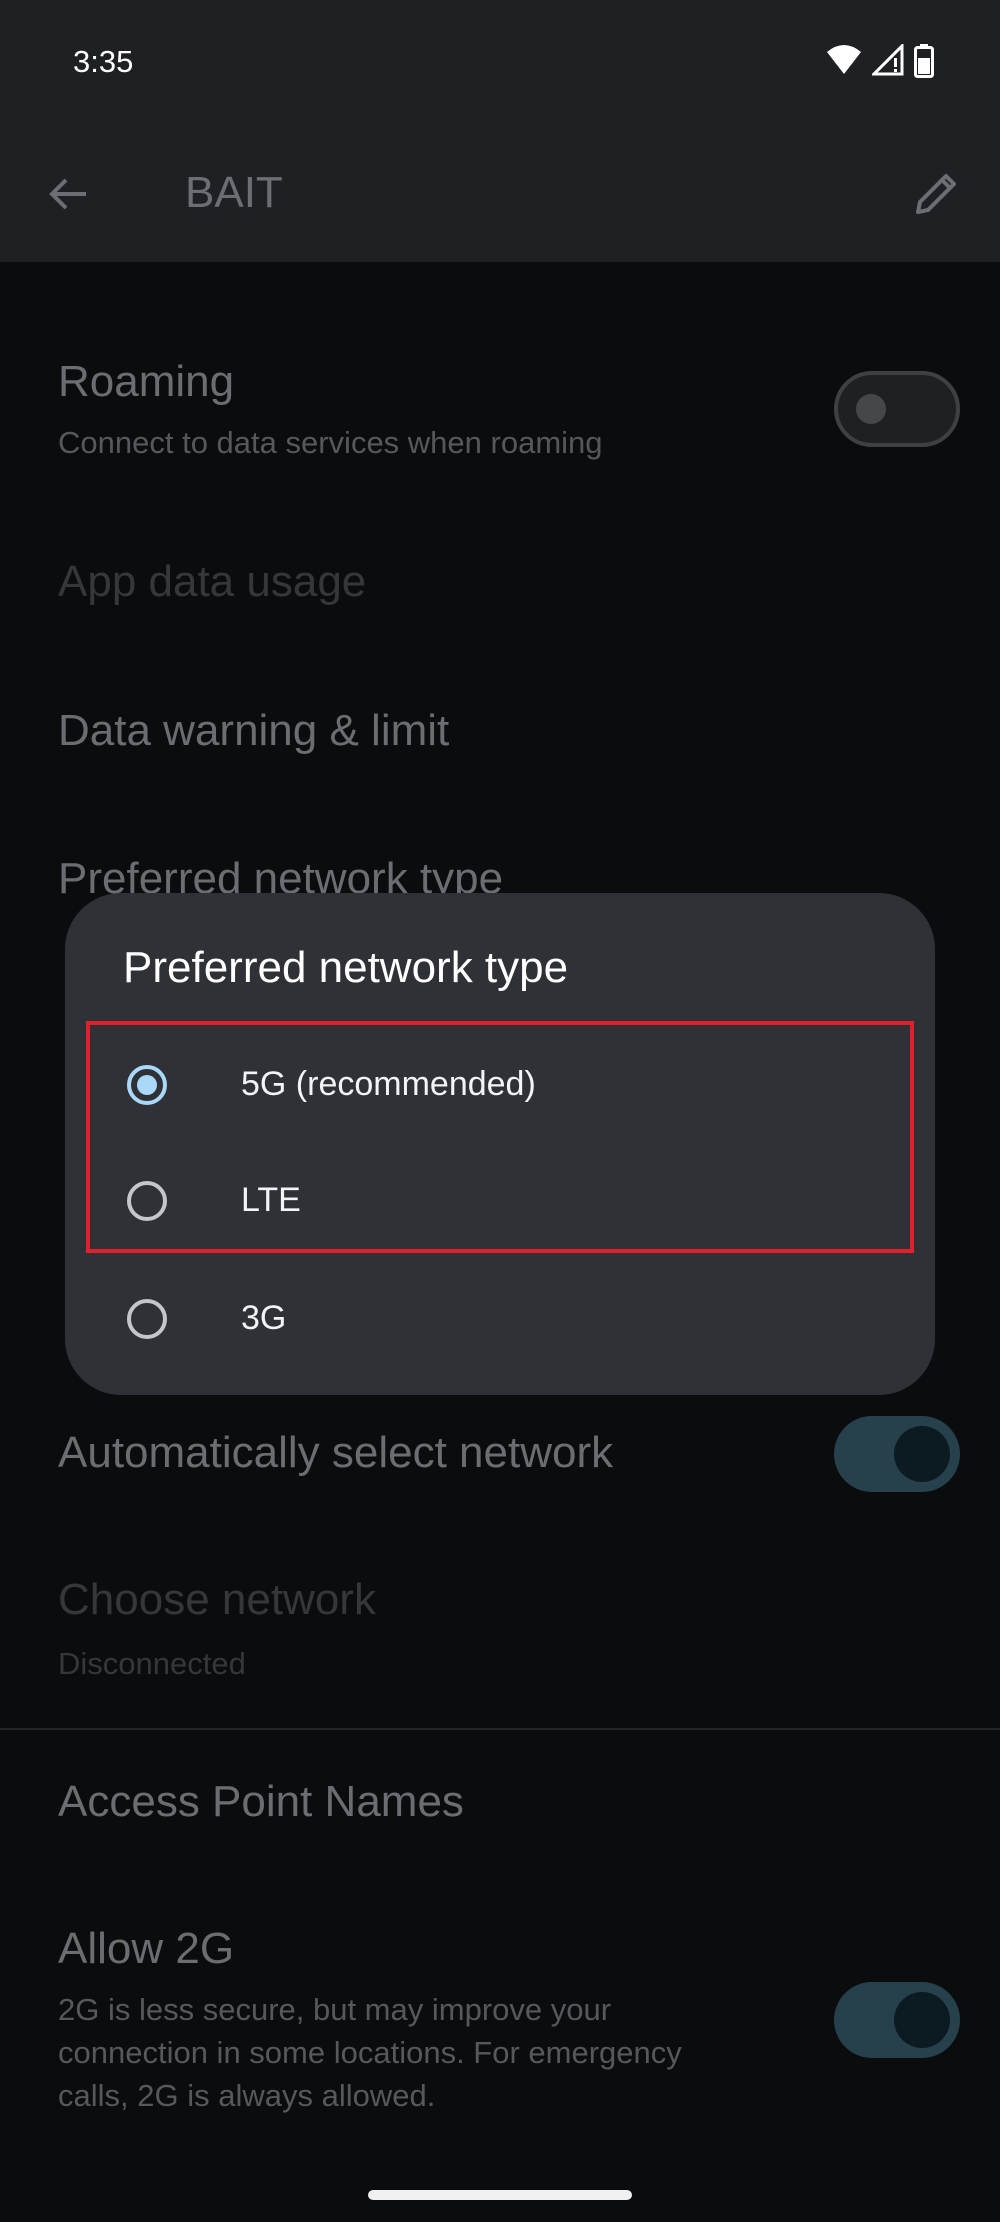 Image resolution: width=1000 pixels, height=2222 pixels. Describe the element at coordinates (147, 1319) in the screenshot. I see `radio-unchecked-icon` at that location.